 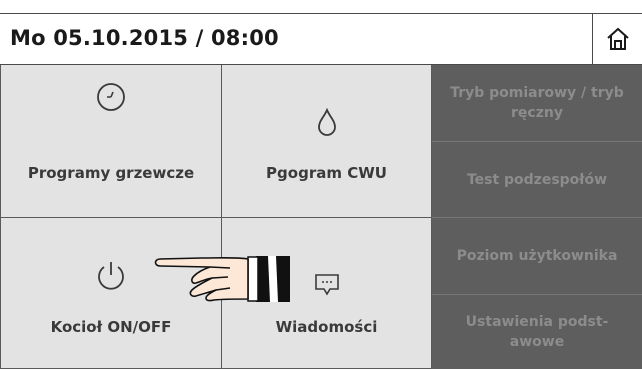 What do you see at coordinates (111, 173) in the screenshot?
I see `tile-label: Programy grzewcze` at bounding box center [111, 173].